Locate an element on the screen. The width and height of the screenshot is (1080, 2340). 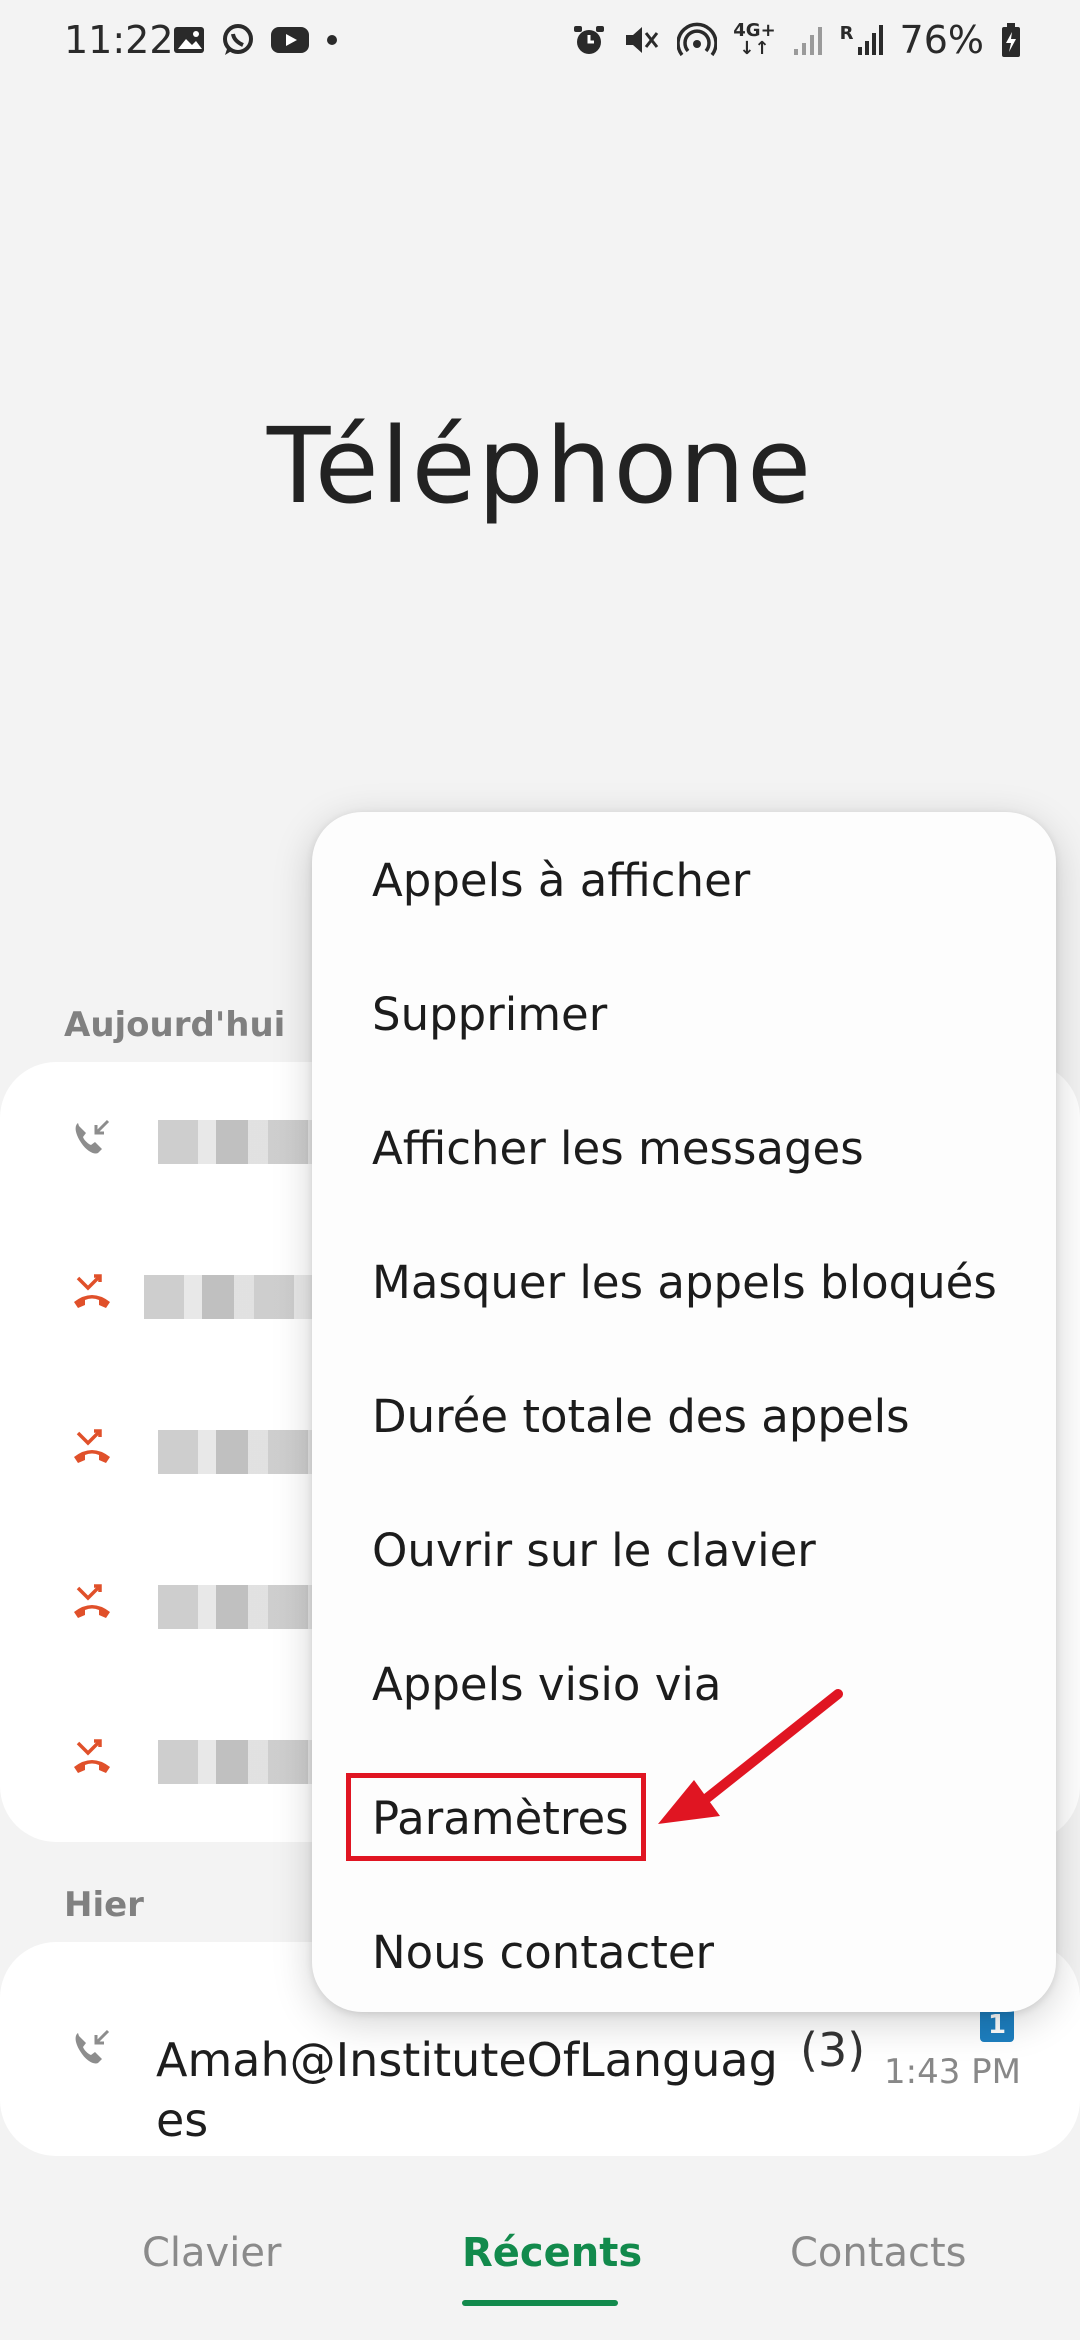
network-4g-icon: 4G+ ↓↑ is located at coordinates (754, 39).